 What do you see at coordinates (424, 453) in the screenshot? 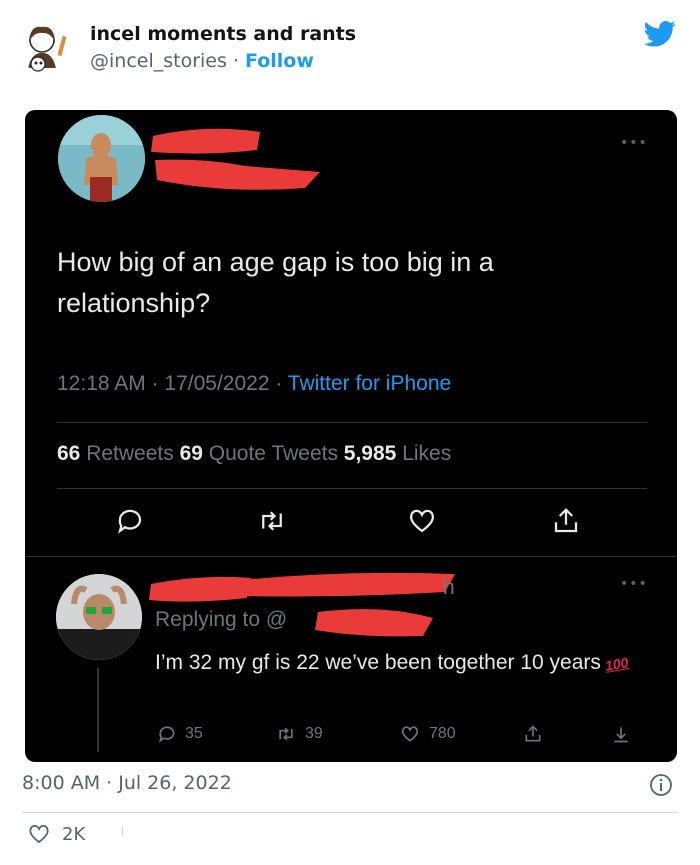
I see `likes-label: Likes` at bounding box center [424, 453].